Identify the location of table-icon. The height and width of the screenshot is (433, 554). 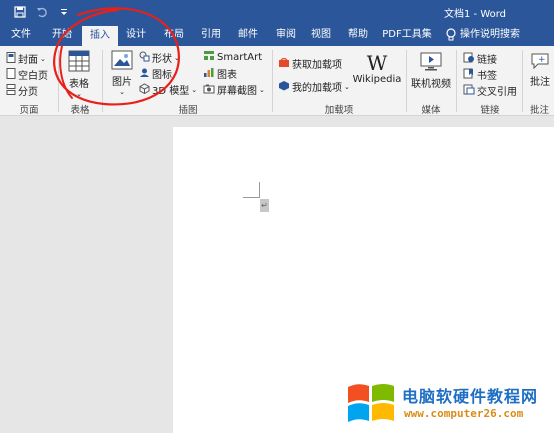
(79, 62).